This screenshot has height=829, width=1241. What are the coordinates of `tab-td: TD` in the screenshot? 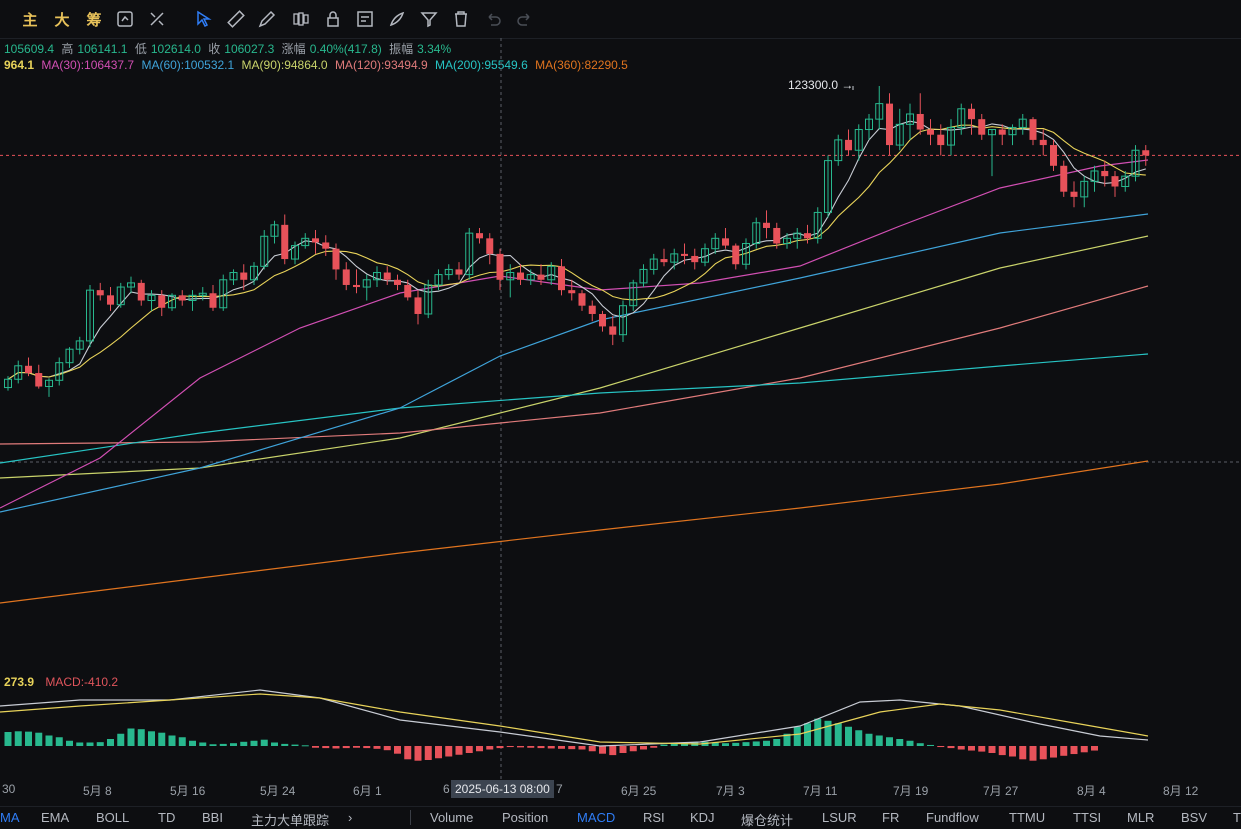 It's located at (166, 817).